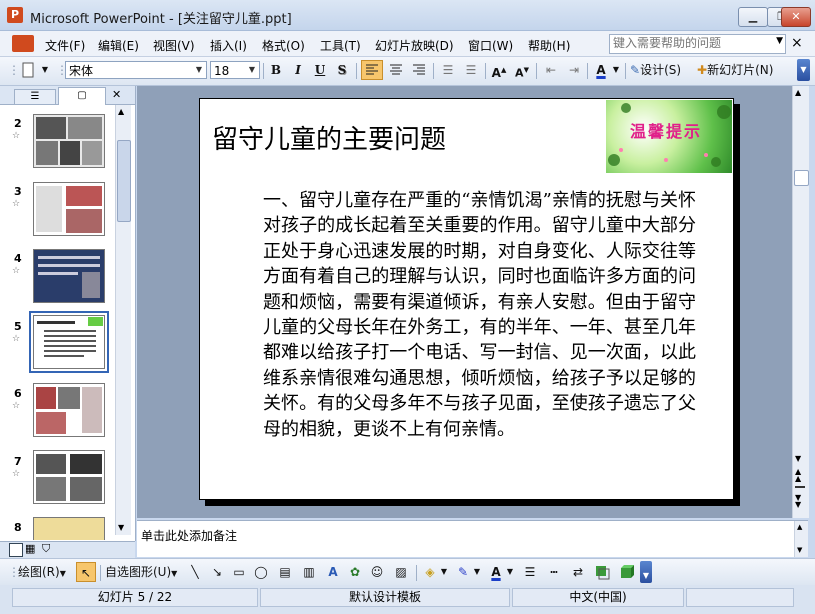  Describe the element at coordinates (414, 45) in the screenshot. I see `menu-slideshow: 幻灯片放映(D)` at that location.